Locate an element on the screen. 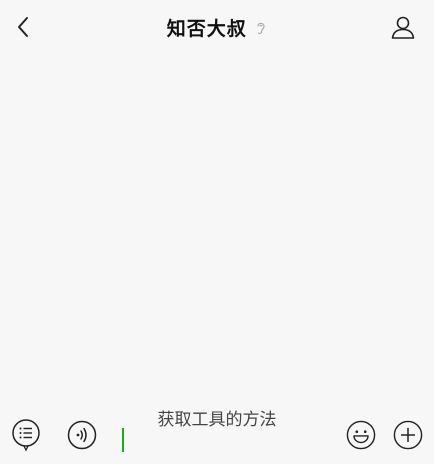 This screenshot has height=464, width=434. voice-button is located at coordinates (82, 435).